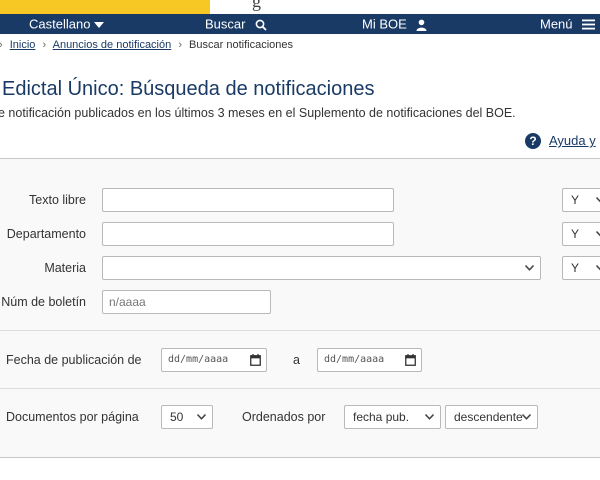 The image size is (600, 480). Describe the element at coordinates (105, 7) in the screenshot. I see `brand-yellow-bar` at that location.